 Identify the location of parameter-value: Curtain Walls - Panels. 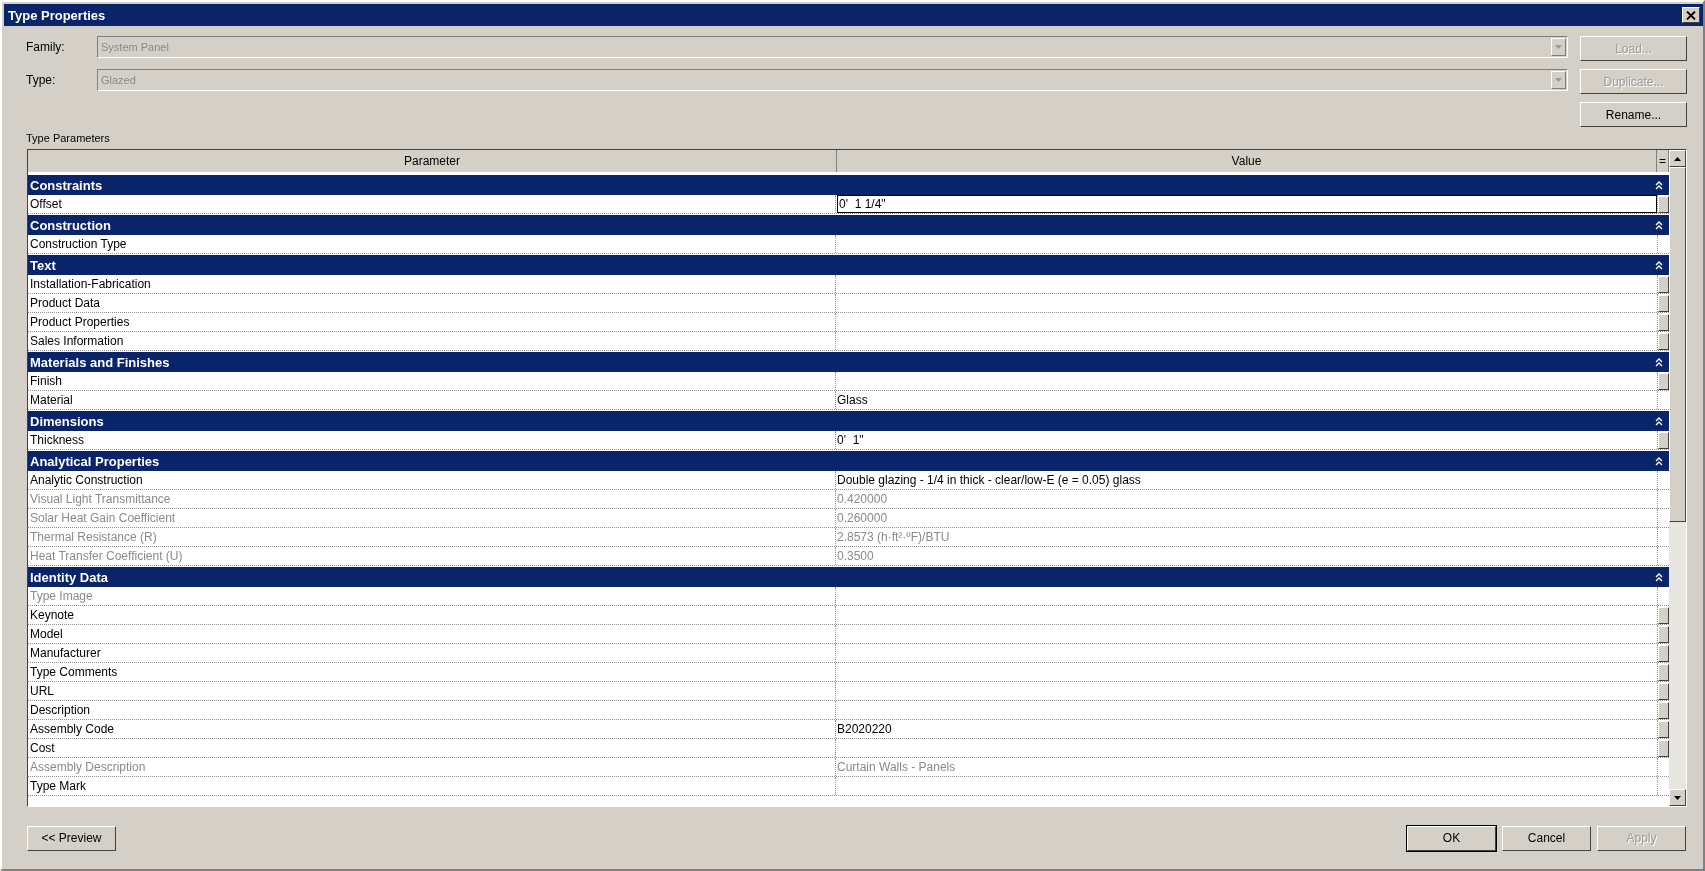
(896, 767).